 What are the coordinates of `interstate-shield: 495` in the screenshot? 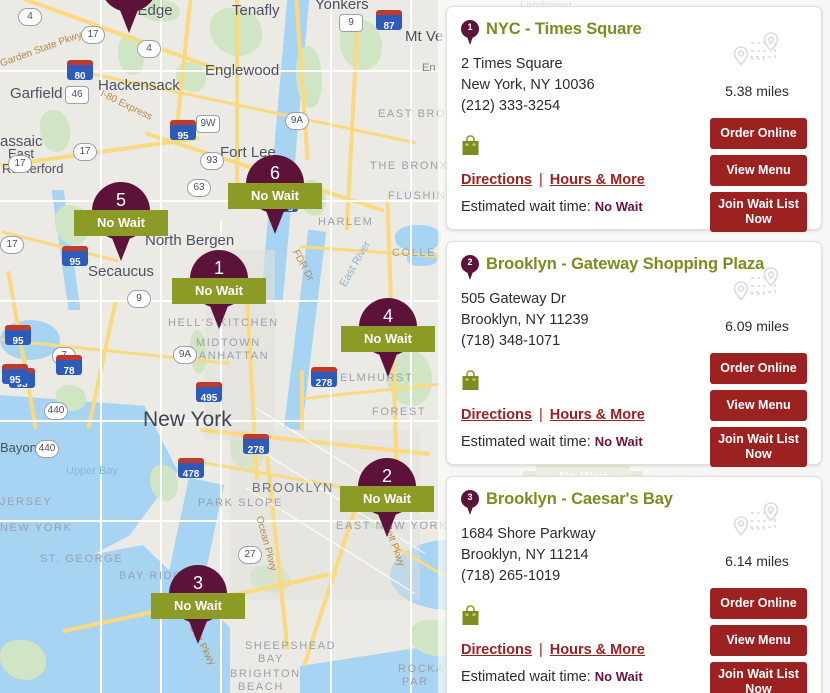 It's located at (209, 393).